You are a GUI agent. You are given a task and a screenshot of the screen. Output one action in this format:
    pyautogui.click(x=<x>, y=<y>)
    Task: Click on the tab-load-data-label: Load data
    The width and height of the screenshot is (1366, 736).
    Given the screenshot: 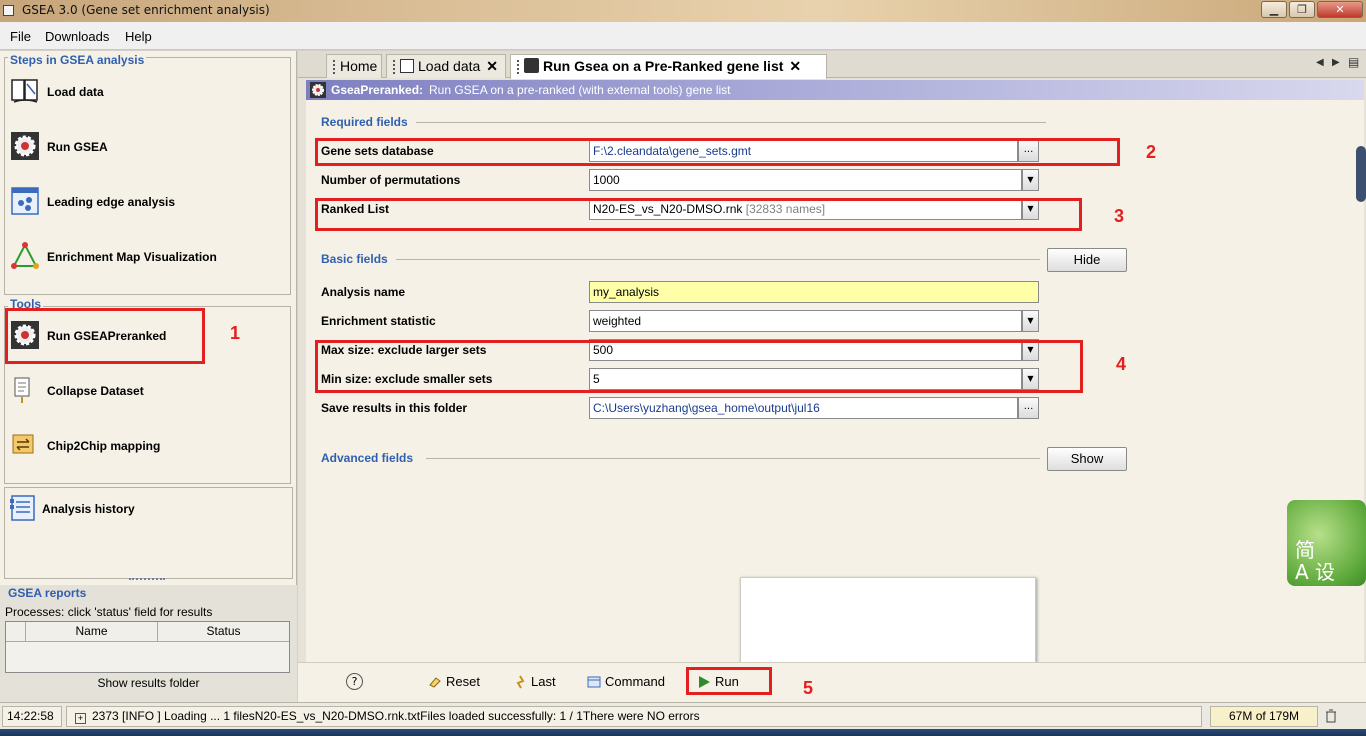 What is the action you would take?
    pyautogui.click(x=449, y=66)
    